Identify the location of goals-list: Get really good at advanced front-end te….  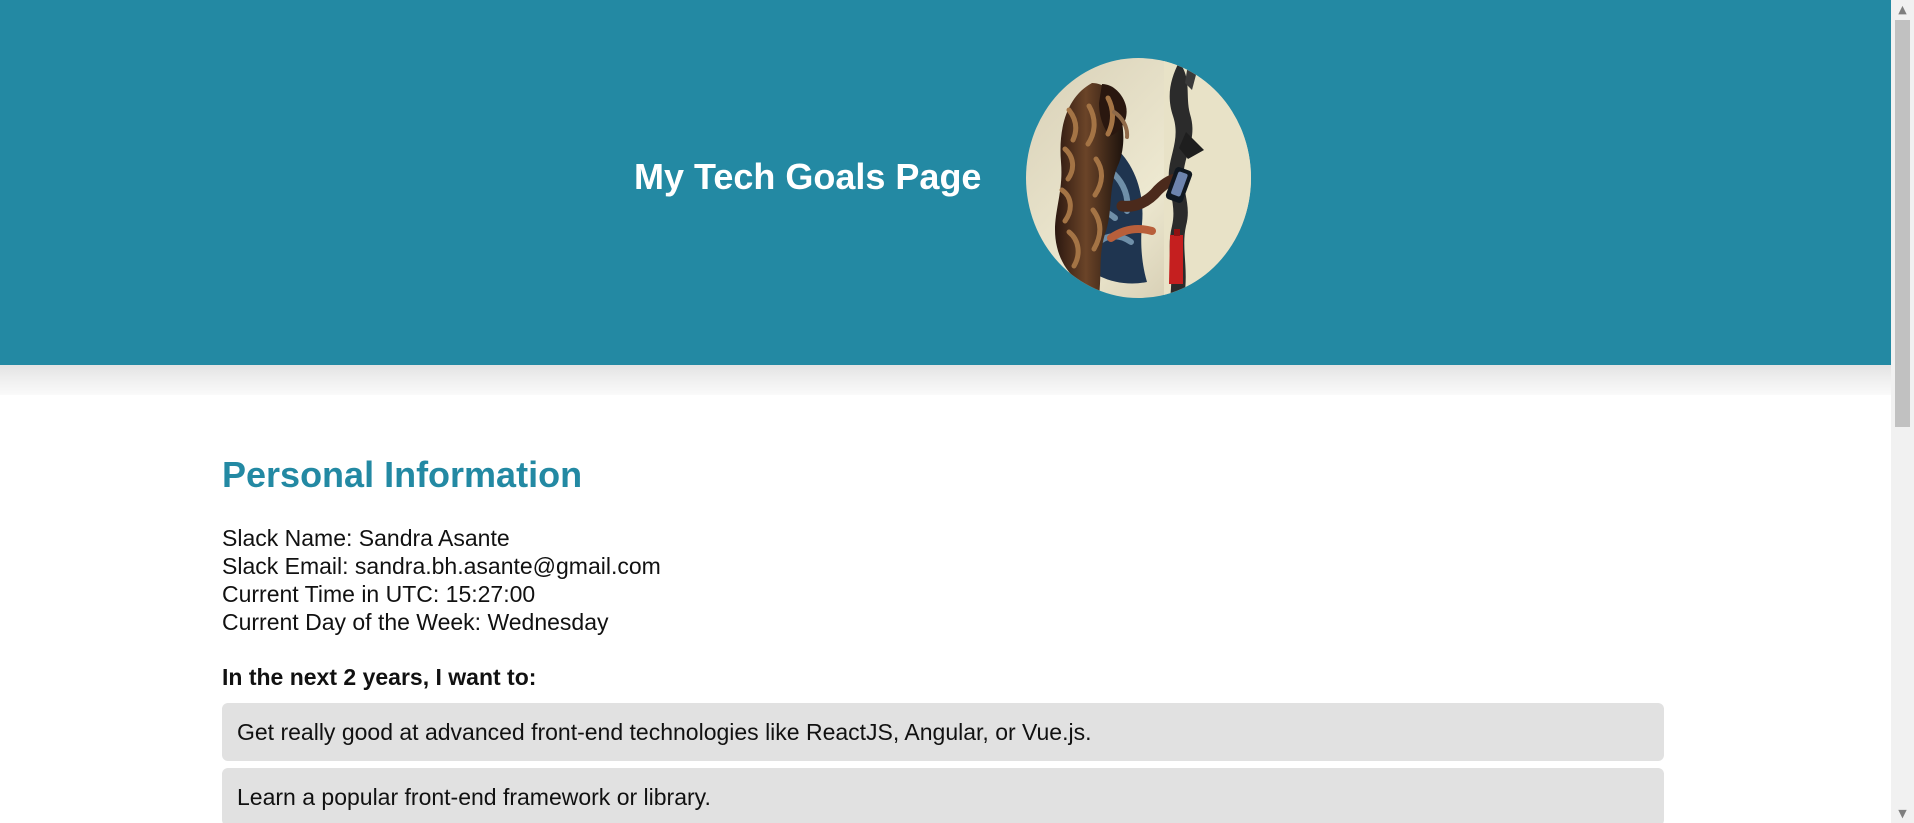
(943, 763).